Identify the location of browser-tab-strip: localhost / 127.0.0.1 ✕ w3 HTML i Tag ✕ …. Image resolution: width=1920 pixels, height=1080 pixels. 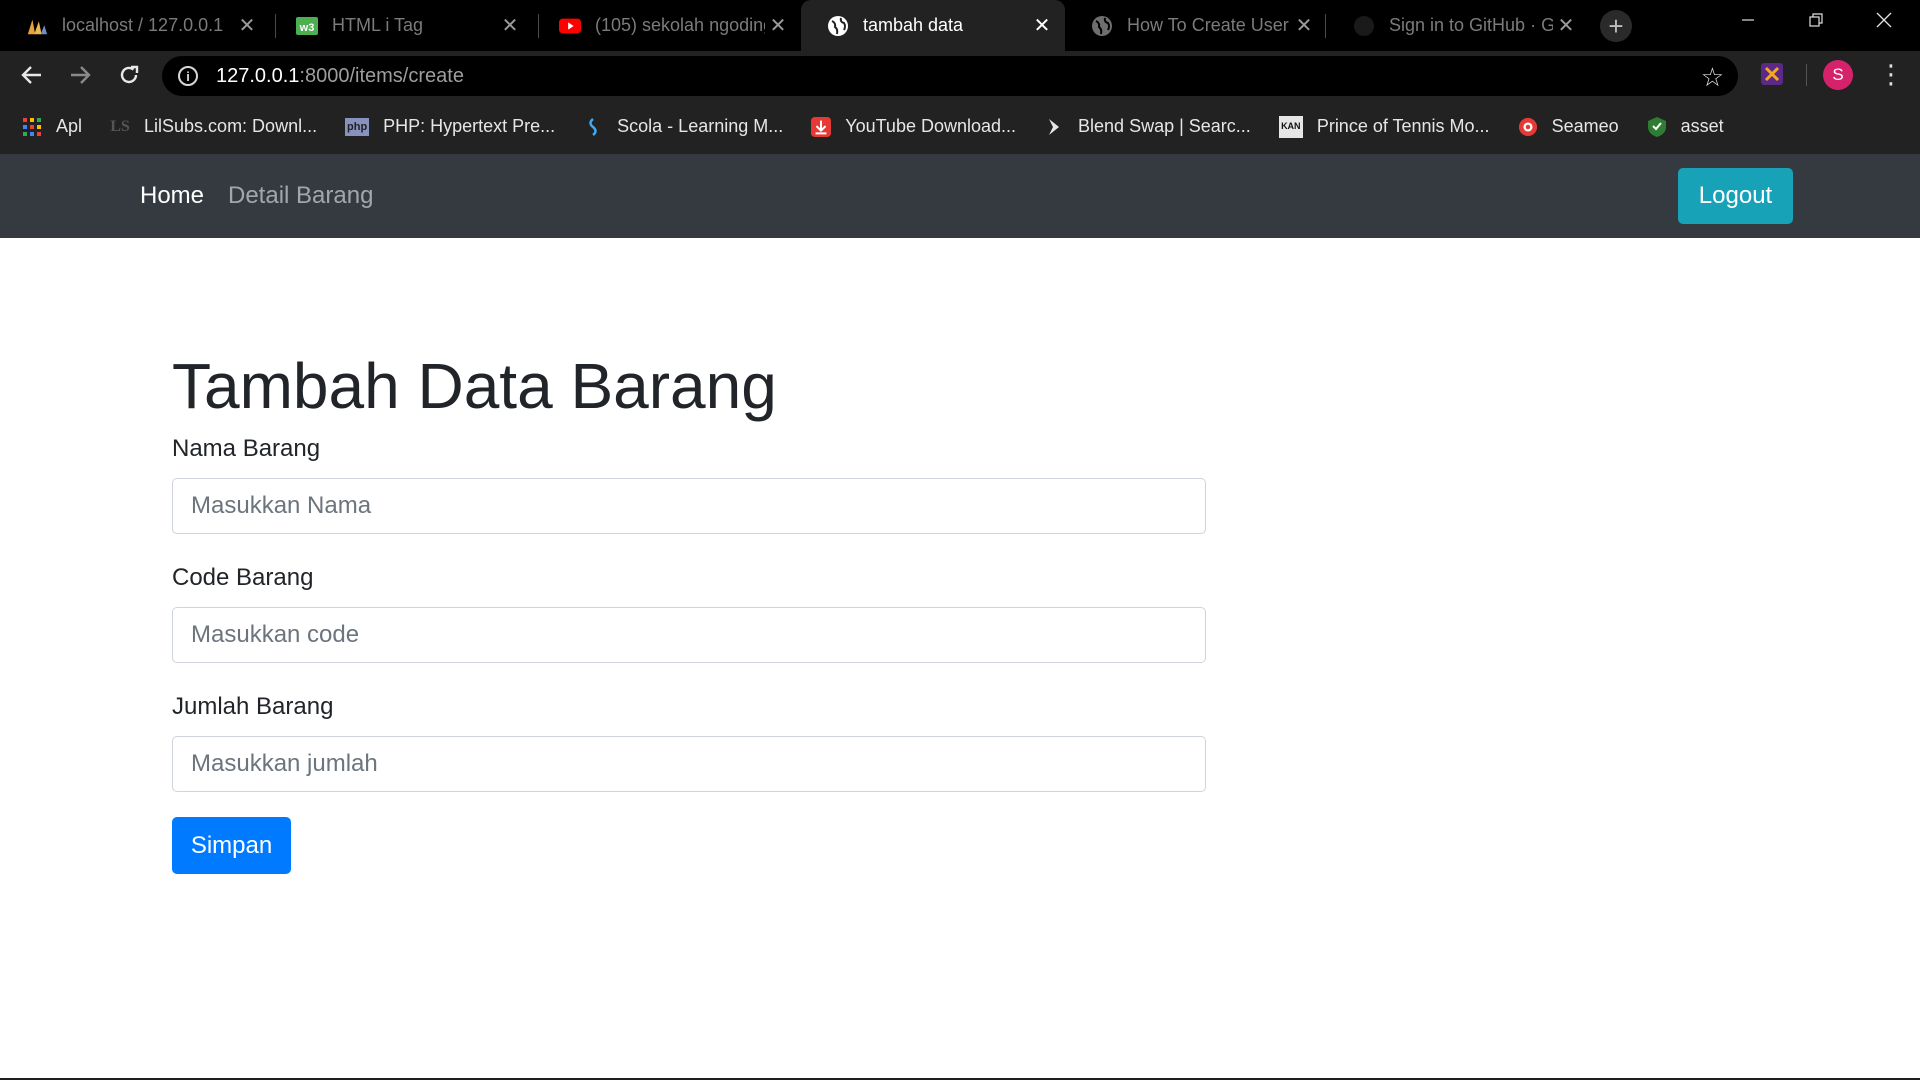
(960, 25).